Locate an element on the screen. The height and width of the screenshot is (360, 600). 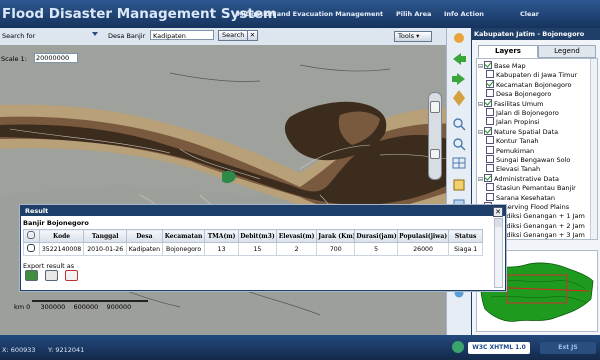
layer-label: Kontur Tanah is located at coordinates (517, 141).